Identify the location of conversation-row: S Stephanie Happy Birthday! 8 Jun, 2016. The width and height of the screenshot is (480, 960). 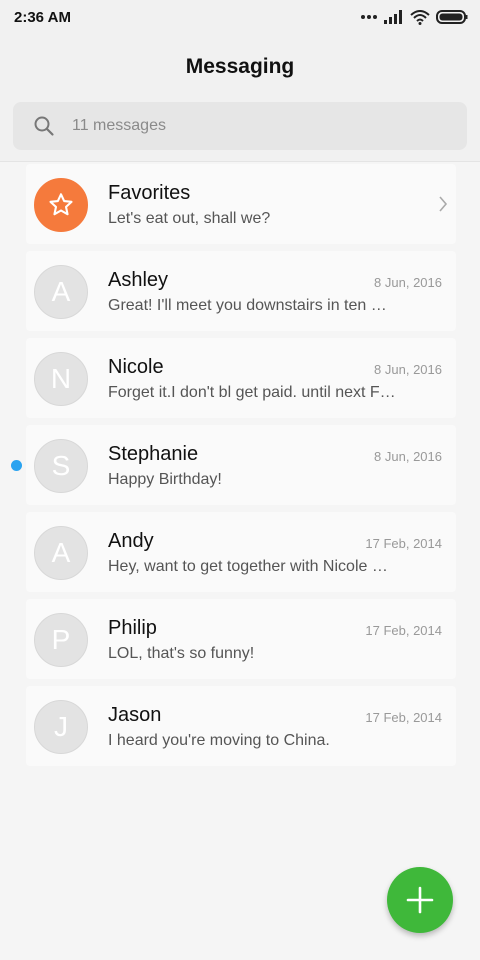
(241, 465).